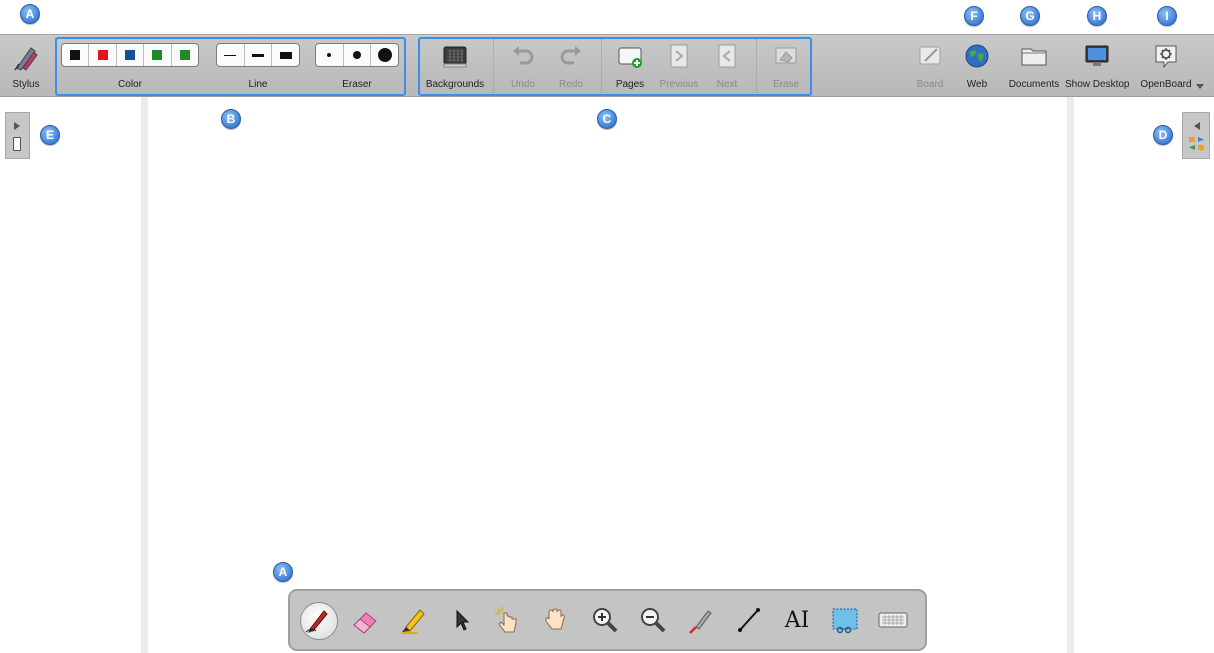  Describe the element at coordinates (977, 84) in the screenshot. I see `web-label: Web` at that location.